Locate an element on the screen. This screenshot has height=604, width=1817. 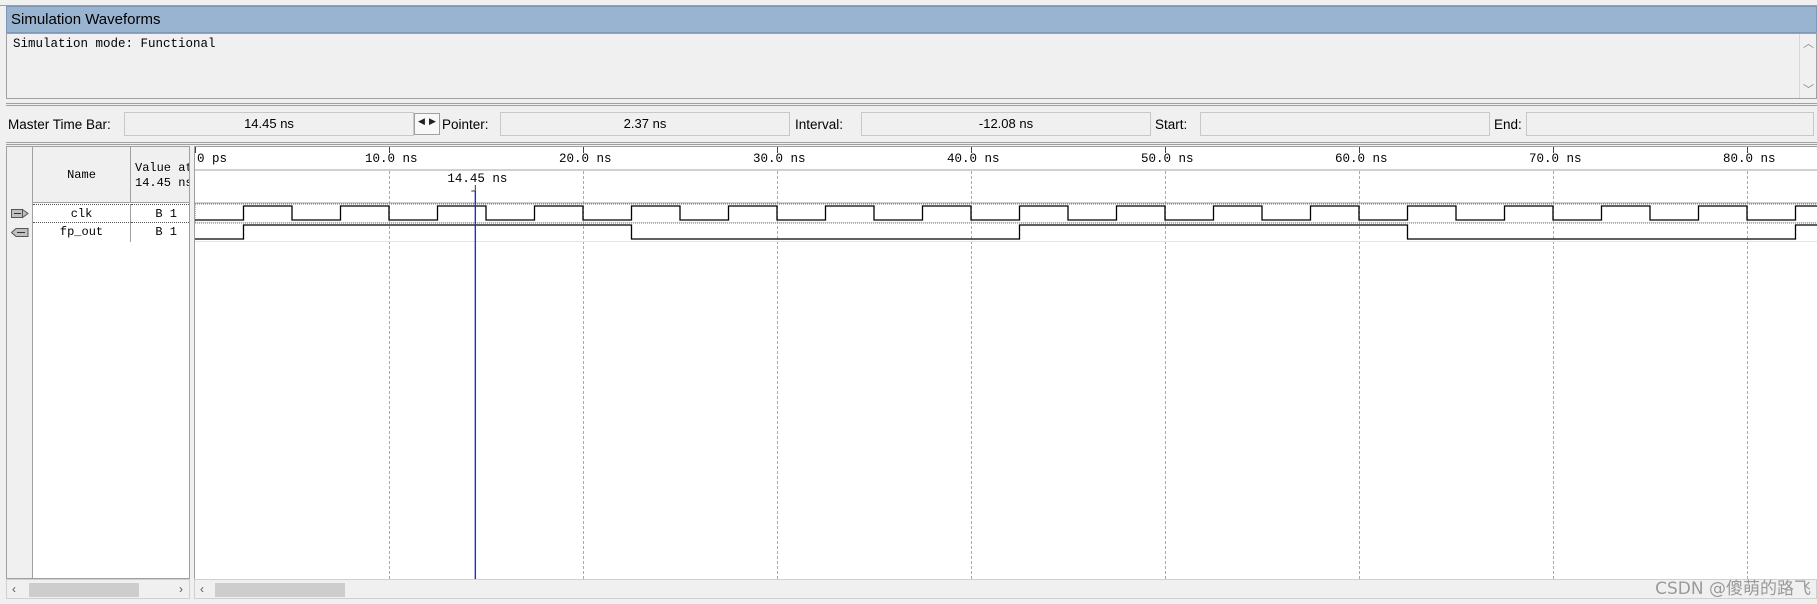
tick-label: 80.0 ns is located at coordinates (1749, 159).